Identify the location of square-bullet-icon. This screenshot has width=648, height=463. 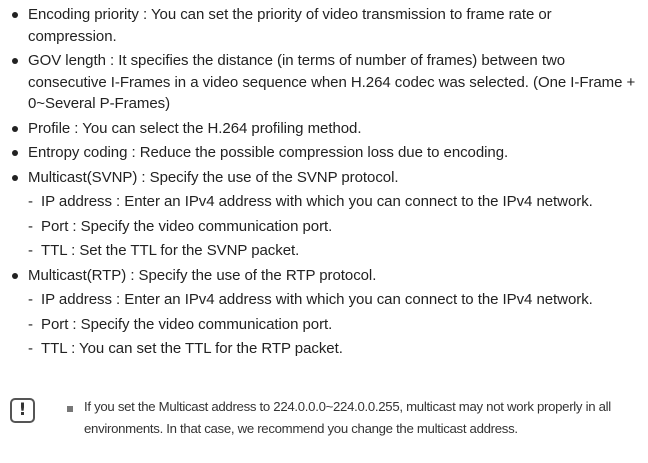
(70, 409).